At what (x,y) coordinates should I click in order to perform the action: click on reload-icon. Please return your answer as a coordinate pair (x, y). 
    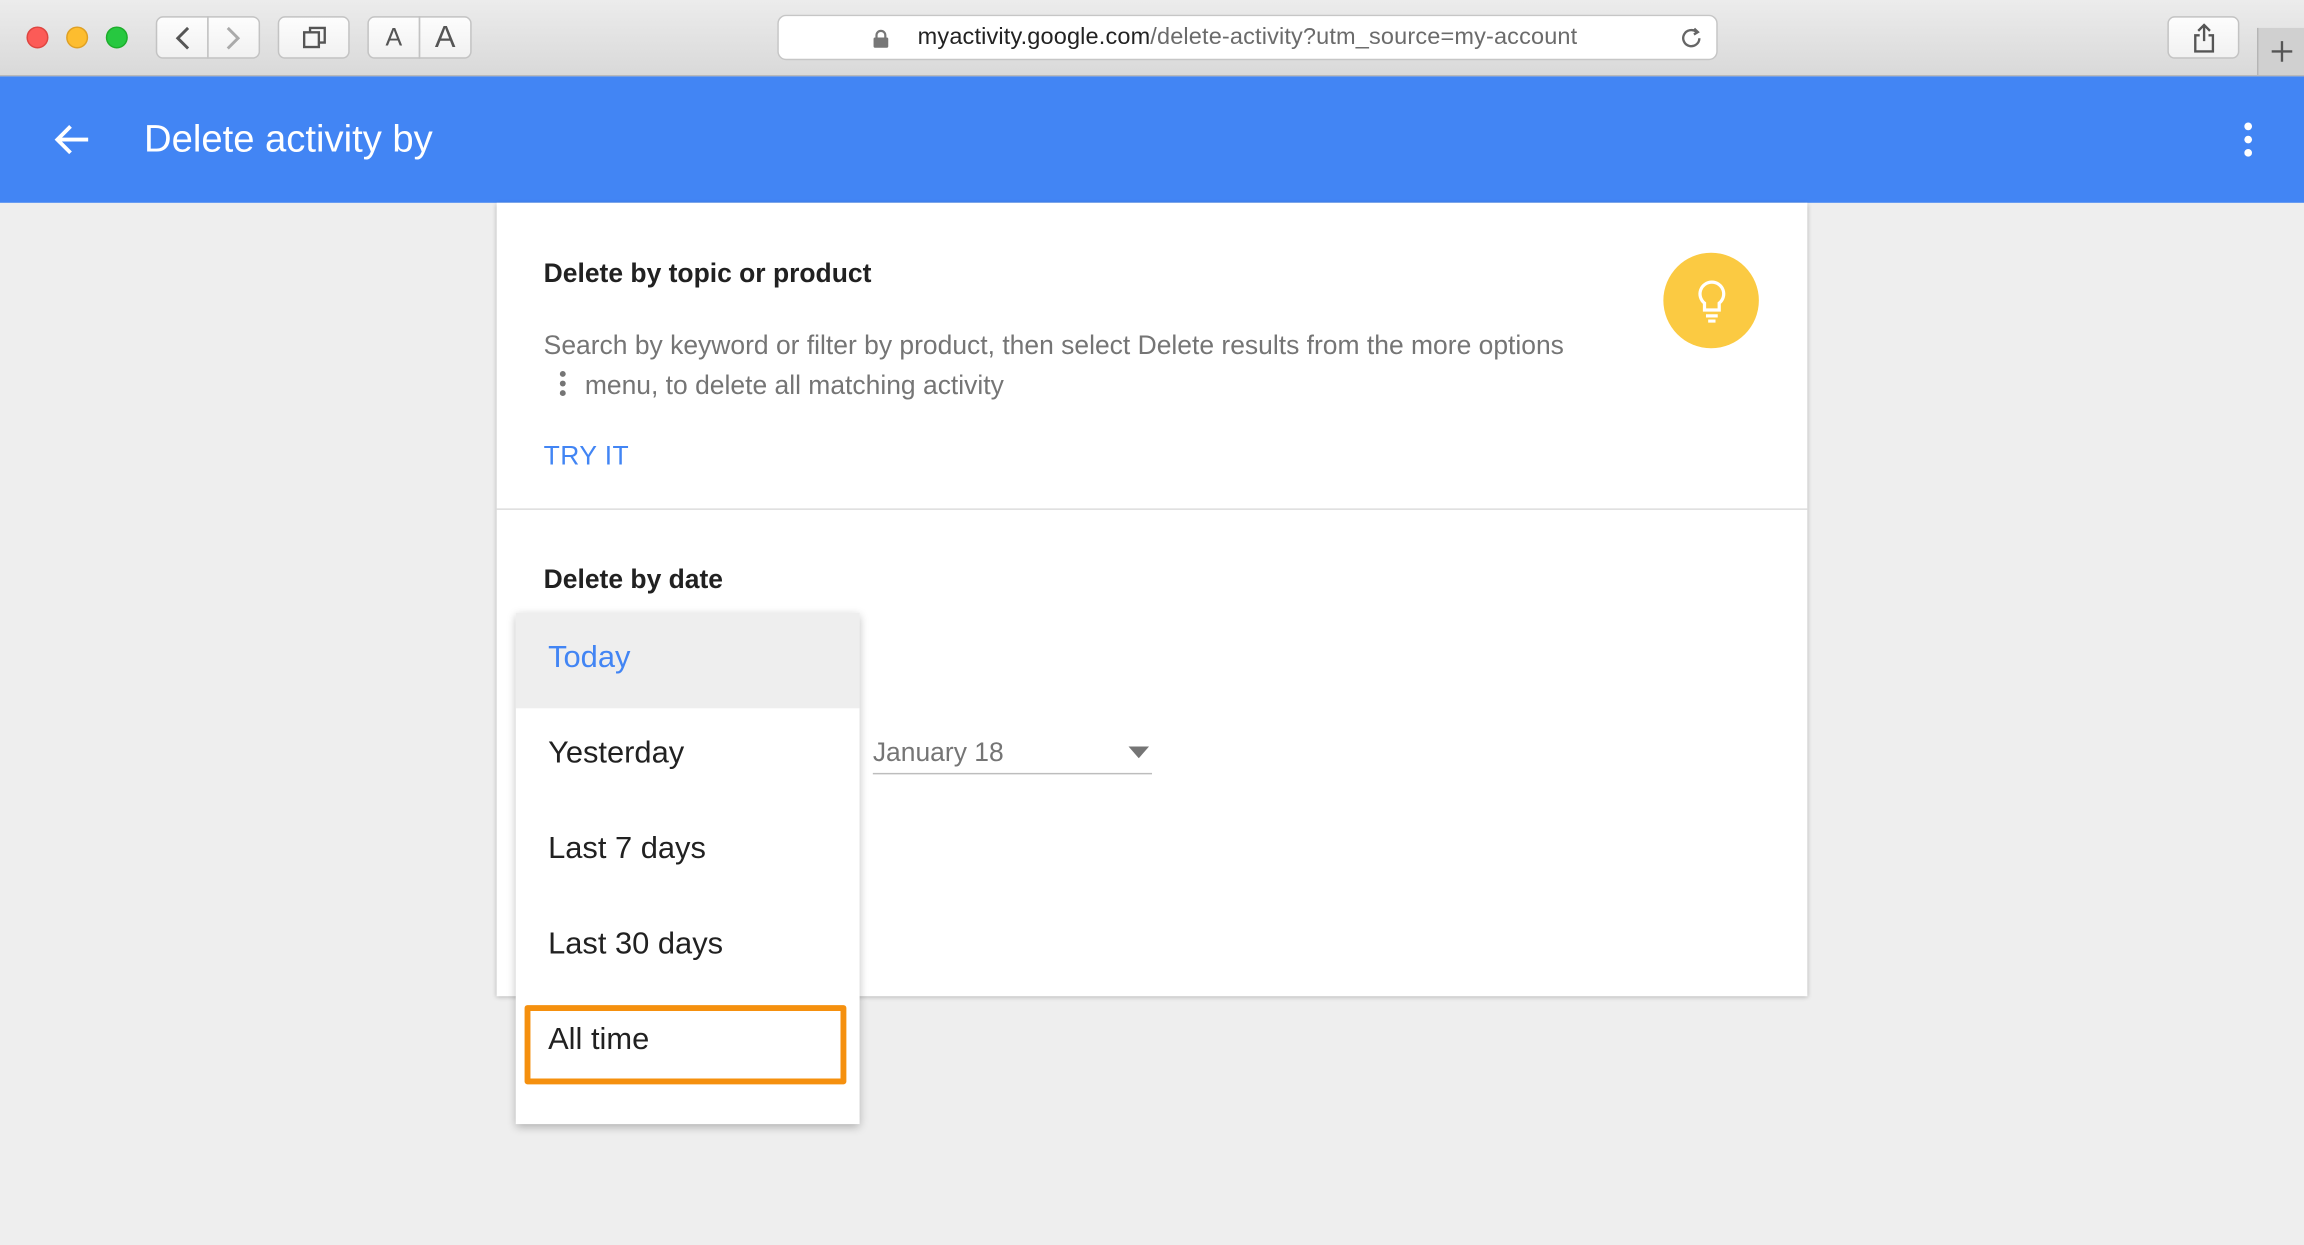
    Looking at the image, I should click on (1691, 38).